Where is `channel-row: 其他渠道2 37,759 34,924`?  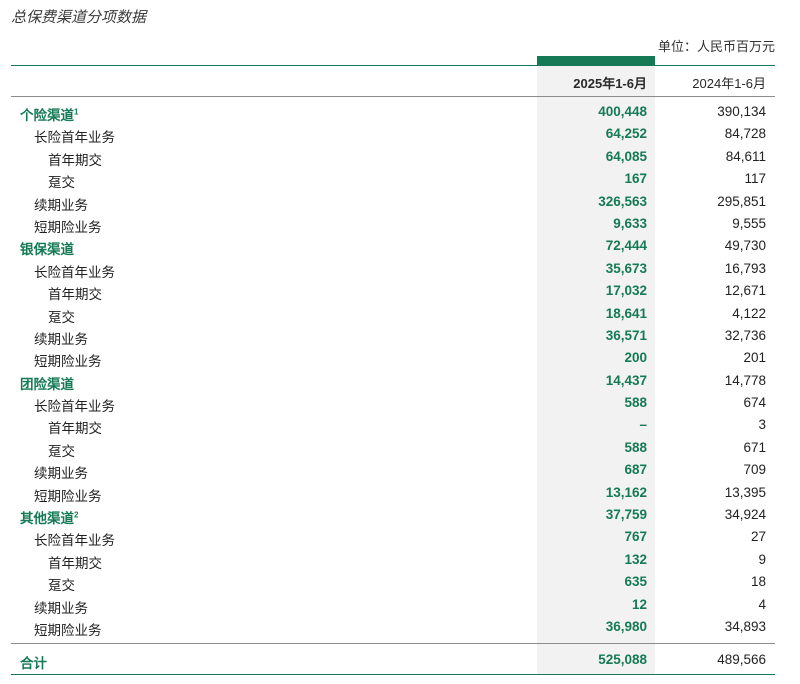 channel-row: 其他渠道2 37,759 34,924 is located at coordinates (400, 515).